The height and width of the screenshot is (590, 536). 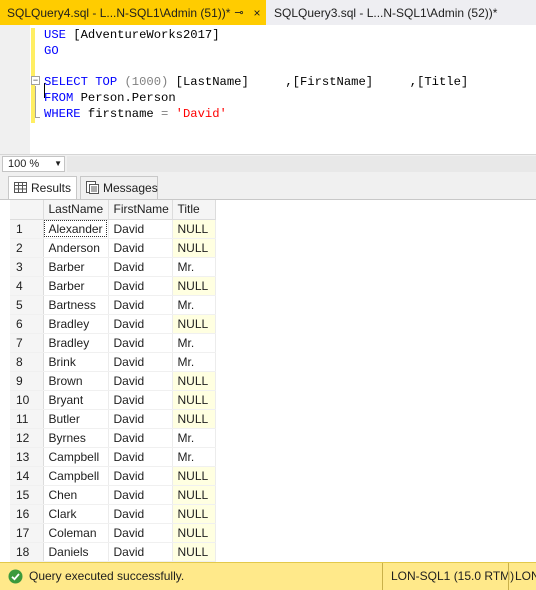 What do you see at coordinates (27, 552) in the screenshot?
I see `row-number-cell: 18` at bounding box center [27, 552].